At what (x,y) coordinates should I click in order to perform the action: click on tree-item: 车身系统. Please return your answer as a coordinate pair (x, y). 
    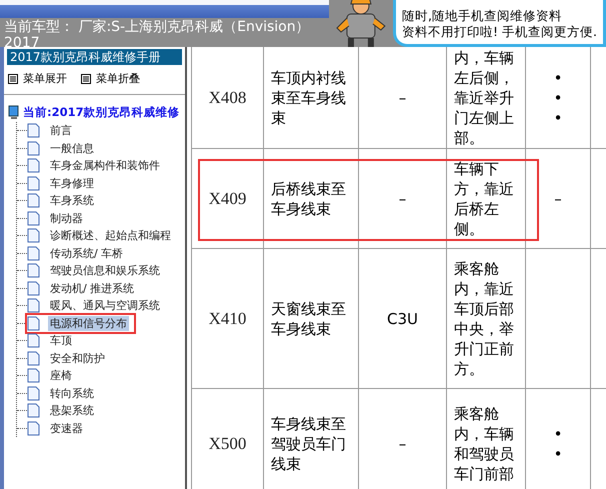
    Looking at the image, I should click on (72, 200).